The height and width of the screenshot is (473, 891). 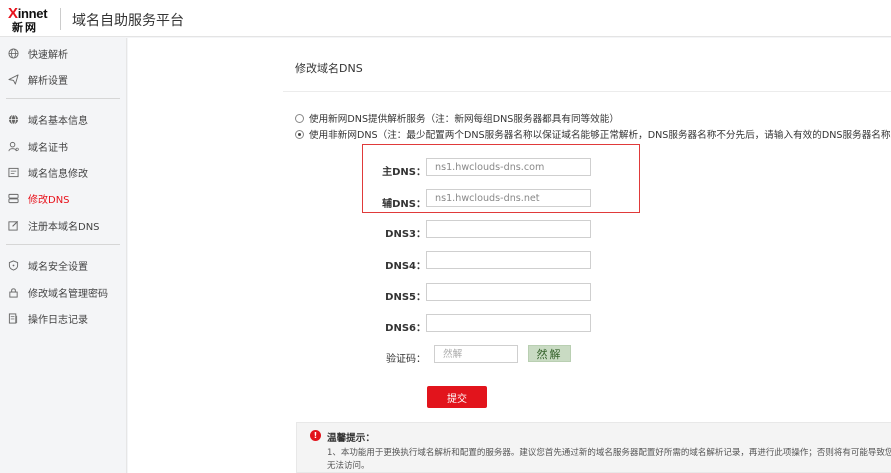 I want to click on title-divider, so click(x=587, y=91).